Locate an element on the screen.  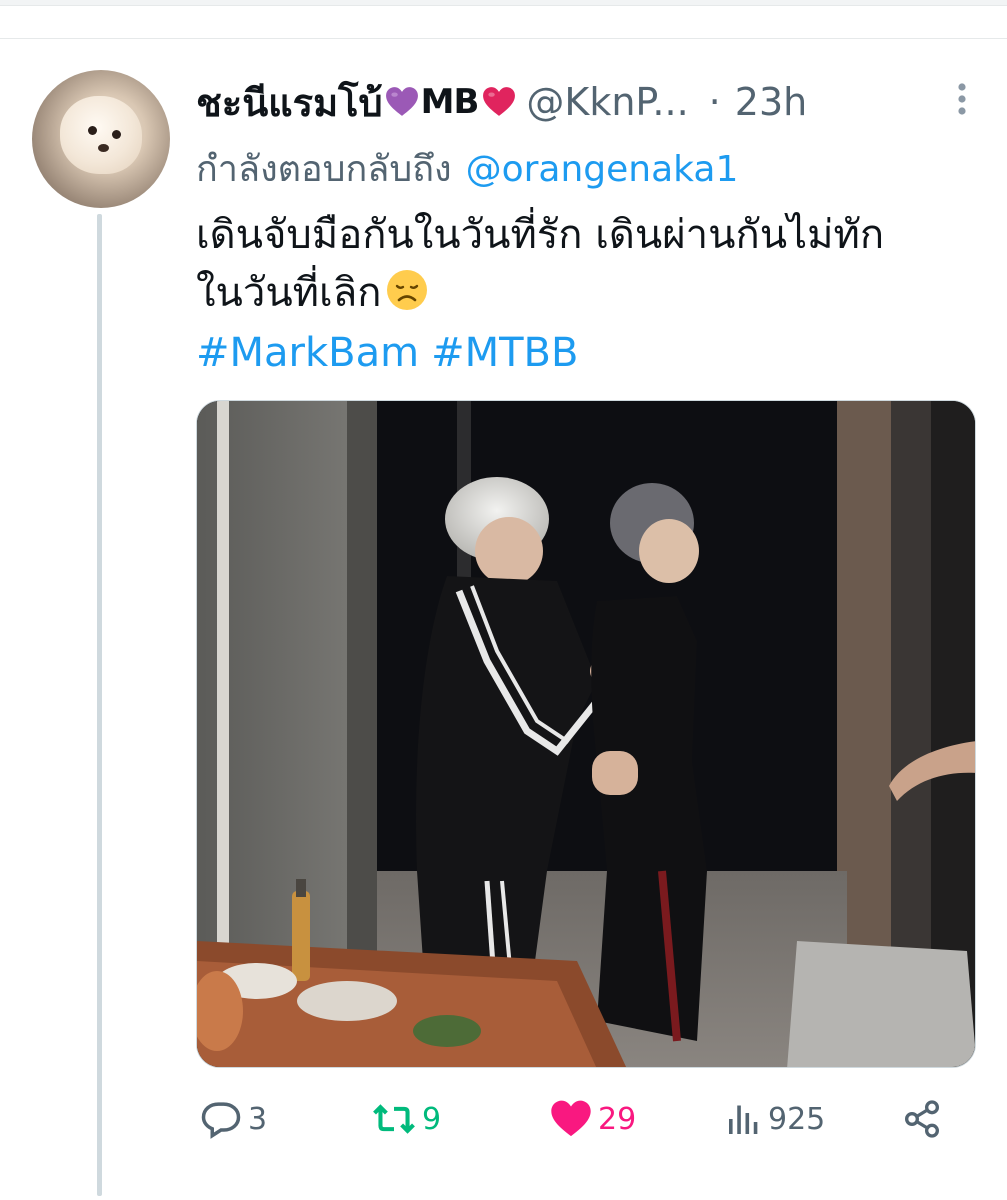
tweet-text-line-2-text: ในวันที่เลิก is located at coordinates (289, 293).